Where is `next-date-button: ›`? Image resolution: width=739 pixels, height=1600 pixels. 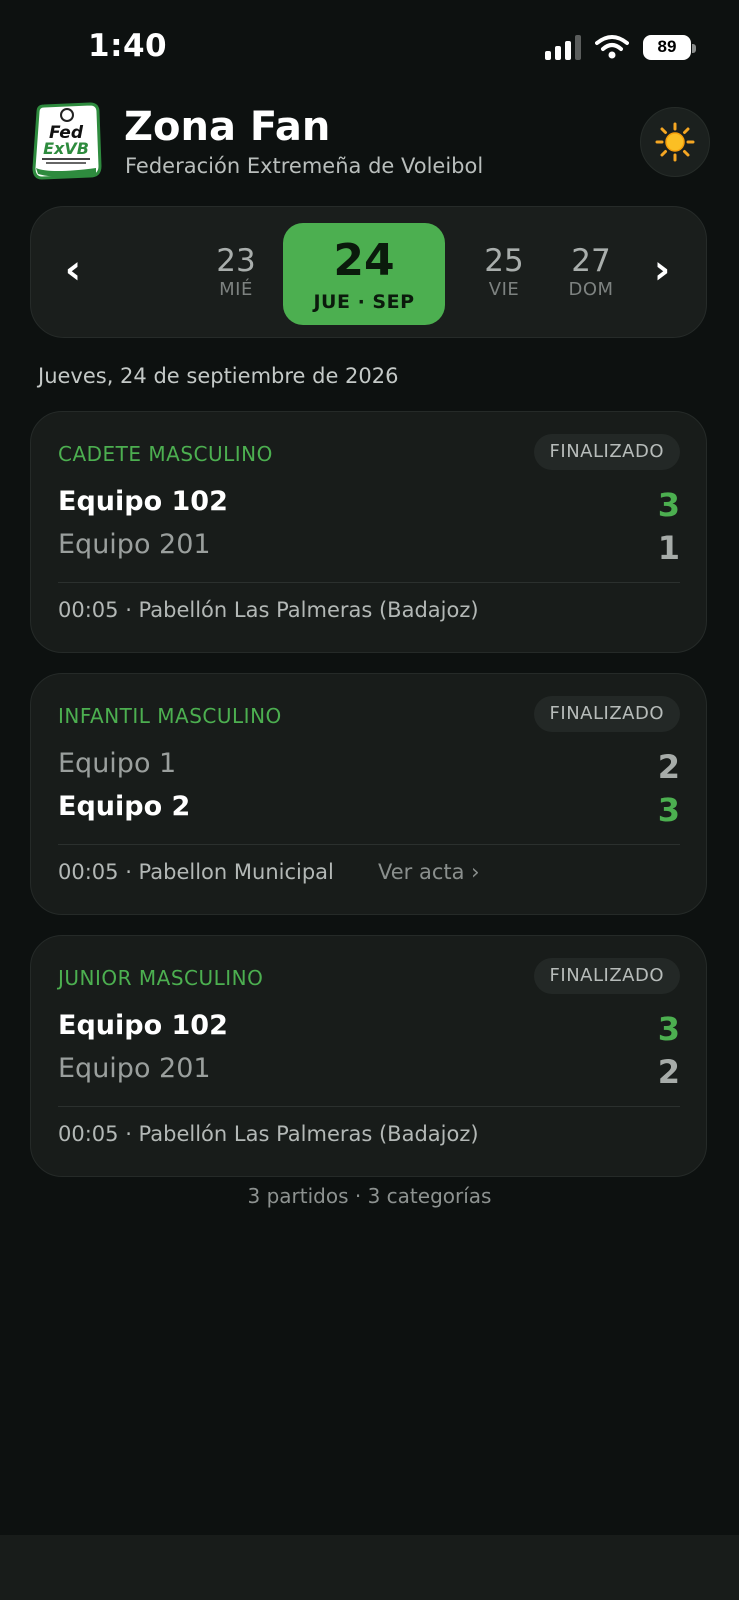
next-date-button: › is located at coordinates (662, 270).